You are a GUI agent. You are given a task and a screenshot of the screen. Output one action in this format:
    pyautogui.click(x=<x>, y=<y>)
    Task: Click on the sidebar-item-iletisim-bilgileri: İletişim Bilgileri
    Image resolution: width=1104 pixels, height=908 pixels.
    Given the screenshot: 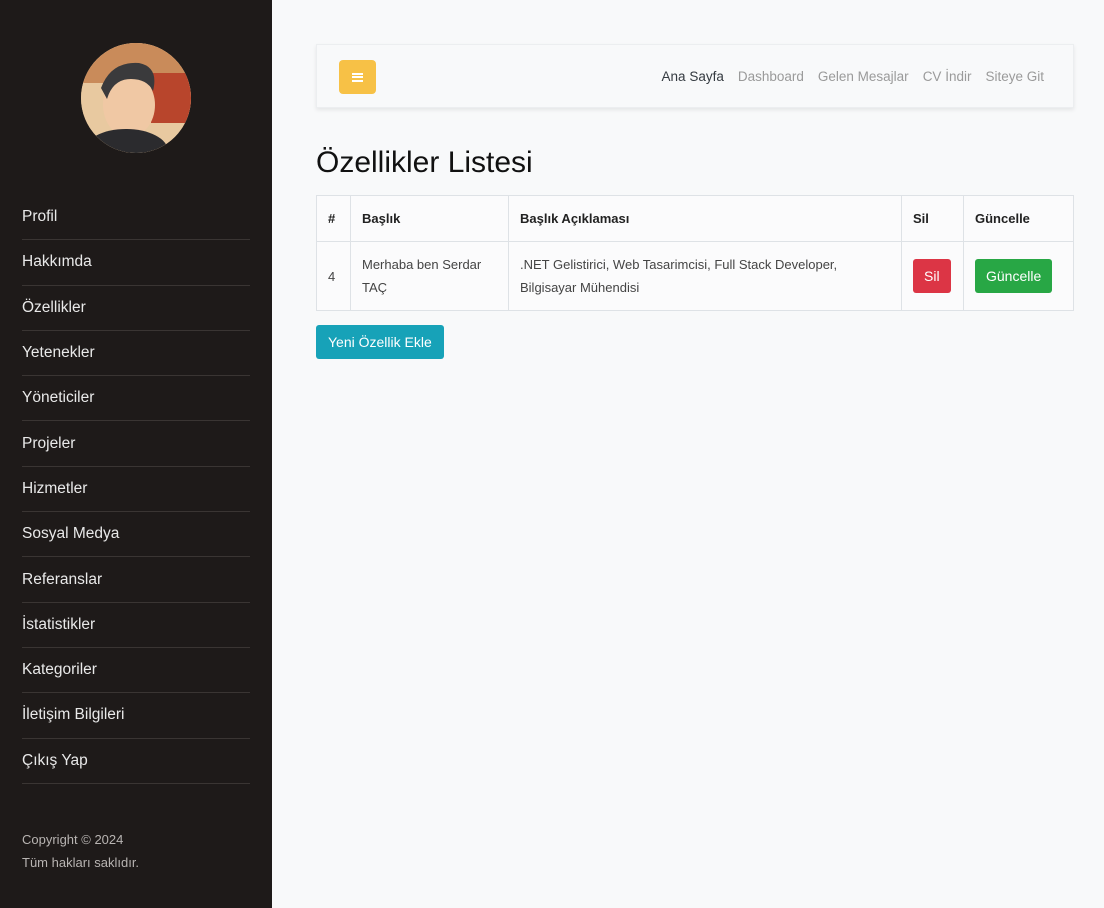 What is the action you would take?
    pyautogui.click(x=136, y=716)
    